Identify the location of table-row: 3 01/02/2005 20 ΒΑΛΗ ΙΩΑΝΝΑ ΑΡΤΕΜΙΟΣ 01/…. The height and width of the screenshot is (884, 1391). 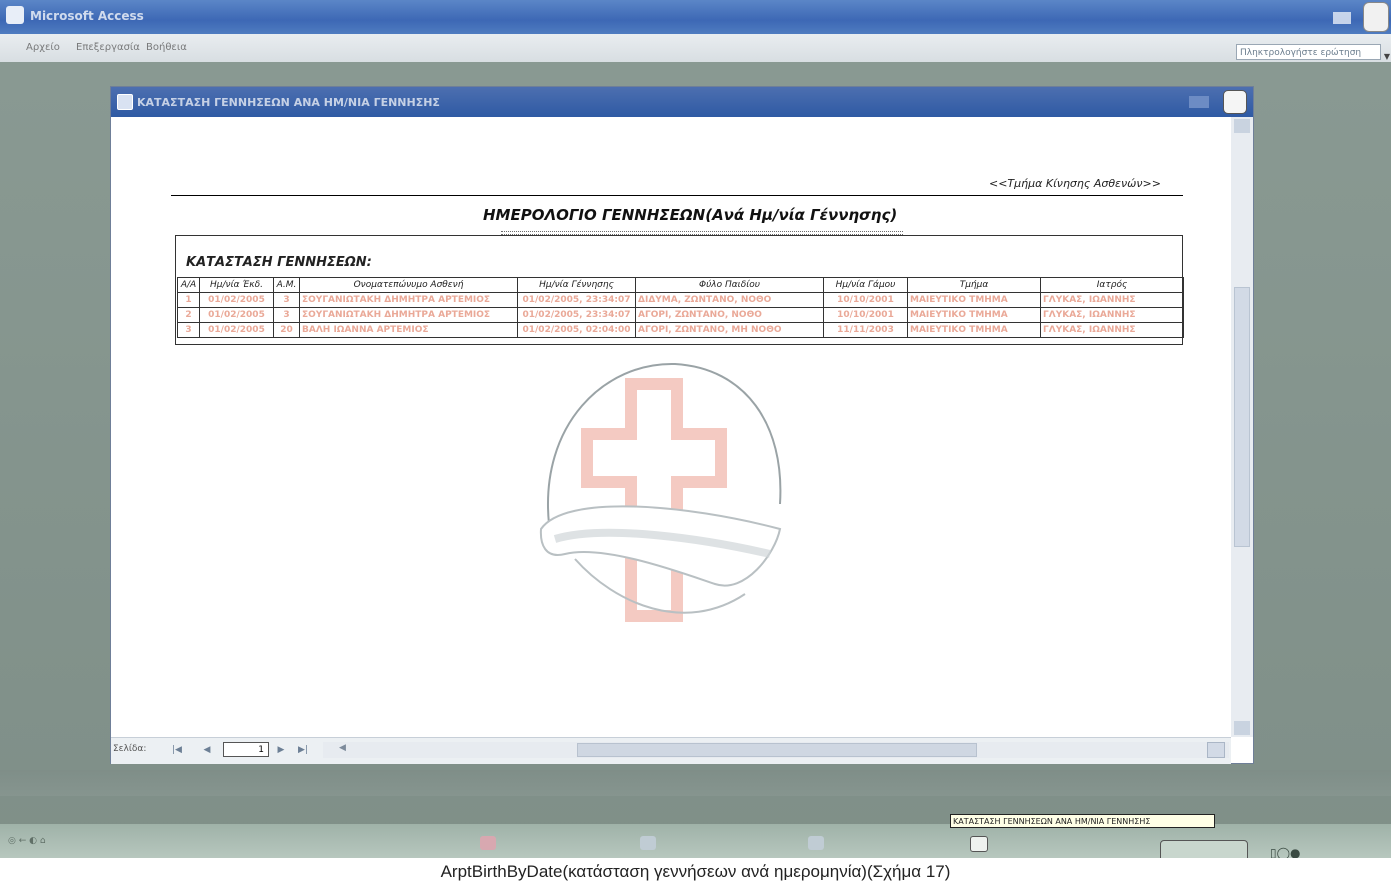
(680, 330).